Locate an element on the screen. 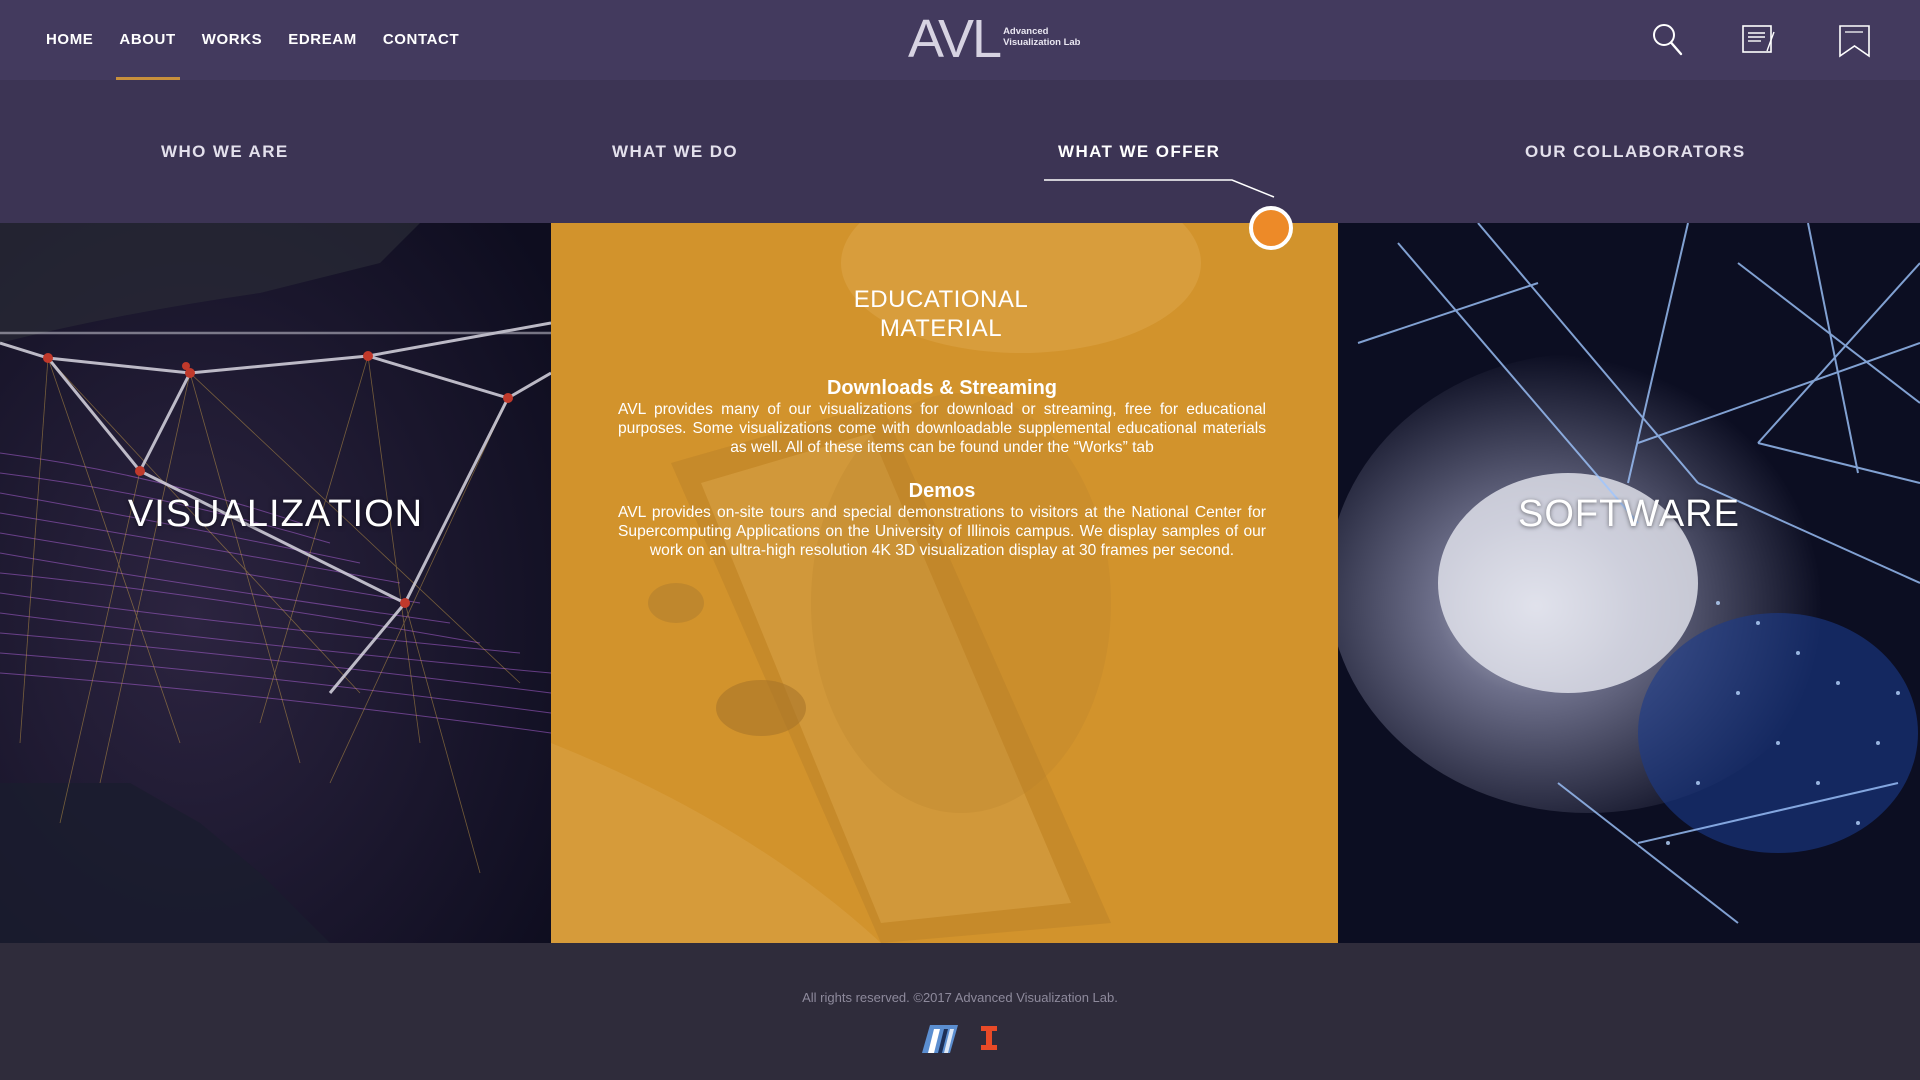  logo-line-1: Advanced is located at coordinates (1026, 31).